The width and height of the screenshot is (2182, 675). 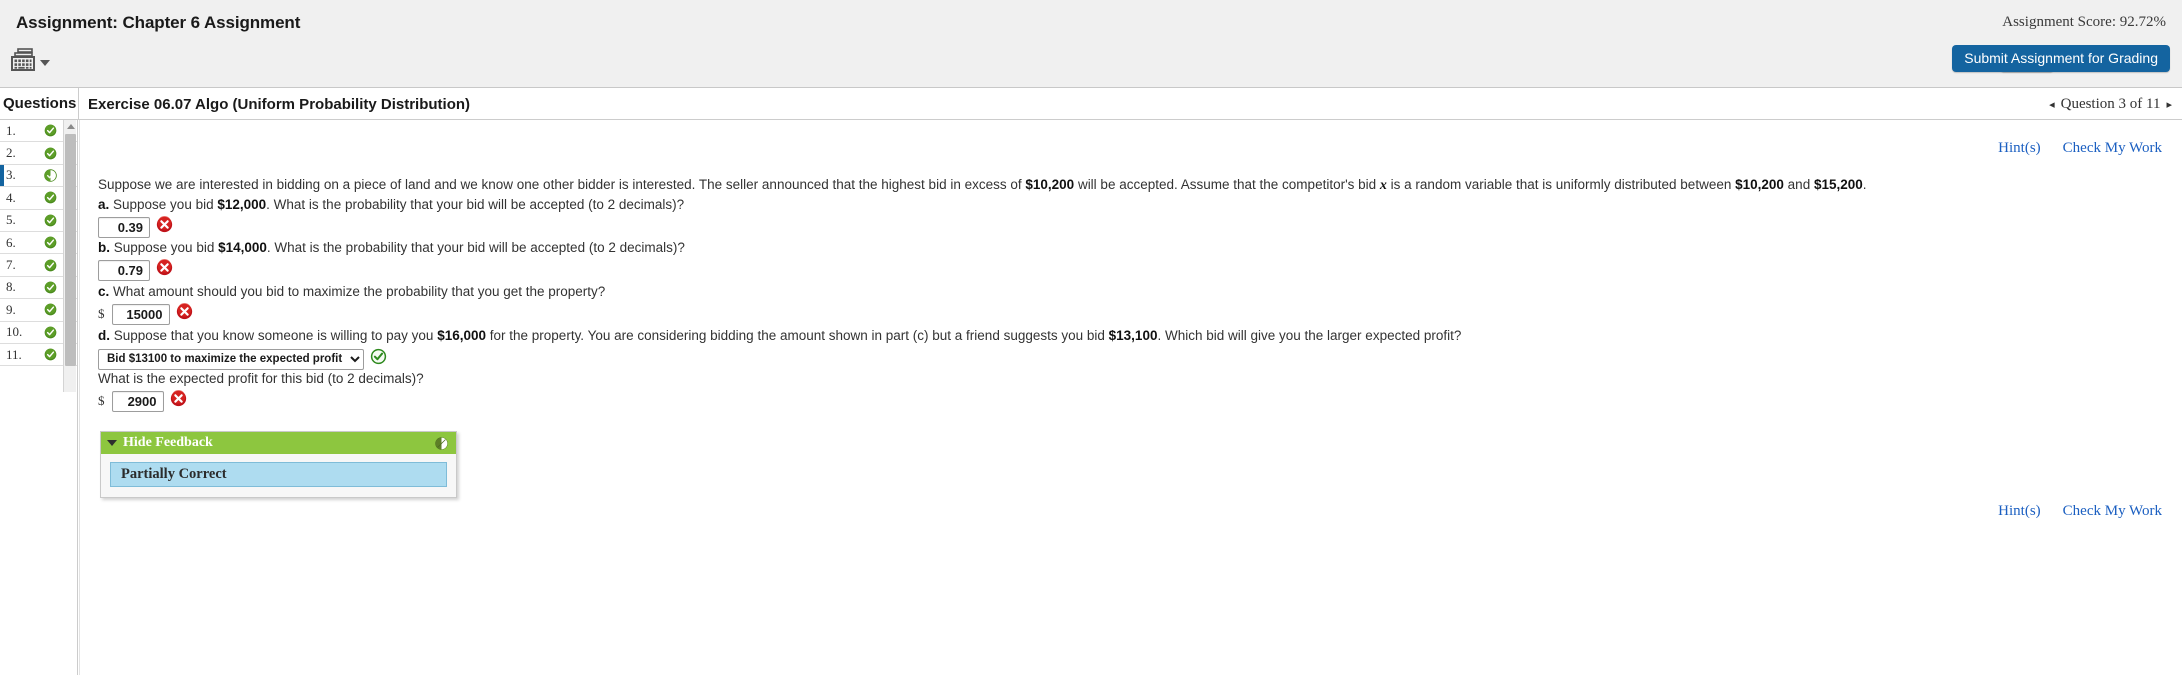 I want to click on previous-question-arrow: ◂, so click(x=2052, y=104).